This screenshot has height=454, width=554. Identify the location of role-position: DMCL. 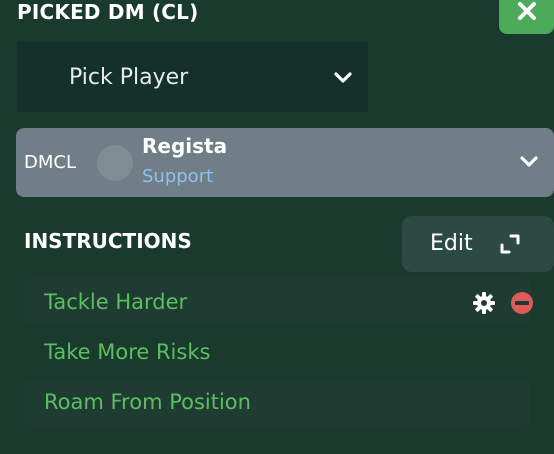
(50, 162).